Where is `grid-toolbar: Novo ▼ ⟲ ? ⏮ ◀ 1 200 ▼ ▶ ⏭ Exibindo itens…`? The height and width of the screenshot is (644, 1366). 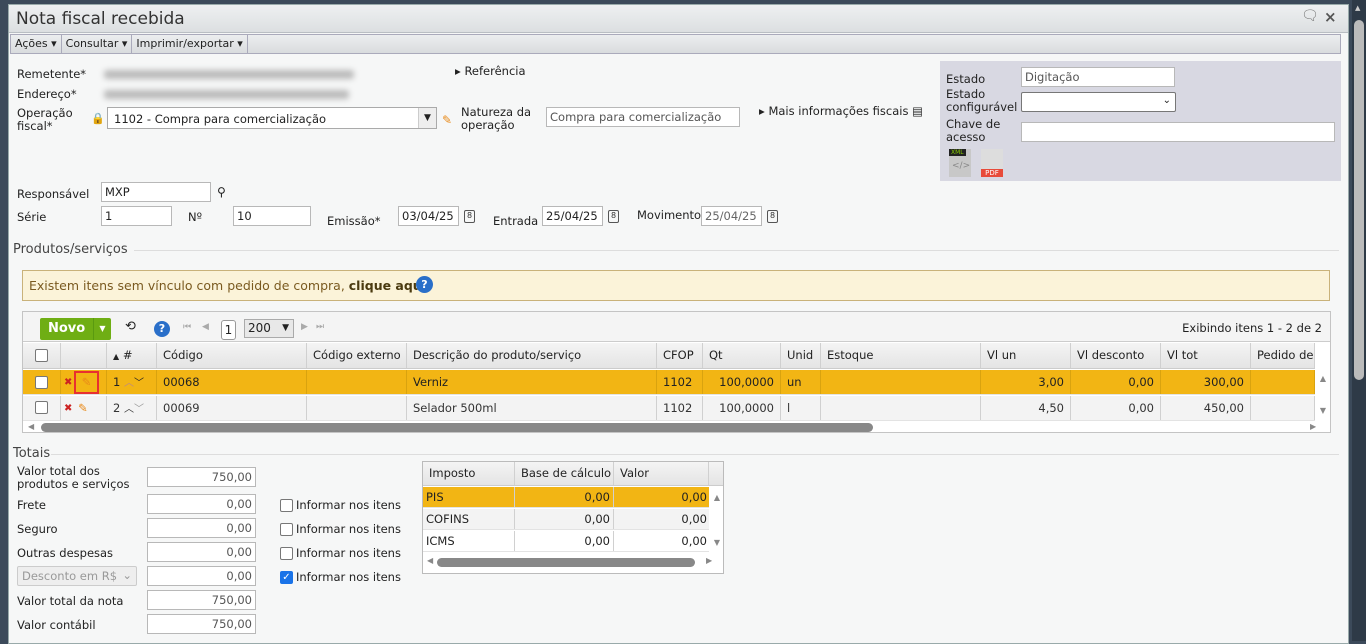
grid-toolbar: Novo ▼ ⟲ ? ⏮ ◀ 1 200 ▼ ▶ ⏭ Exibindo itens… is located at coordinates (676, 327).